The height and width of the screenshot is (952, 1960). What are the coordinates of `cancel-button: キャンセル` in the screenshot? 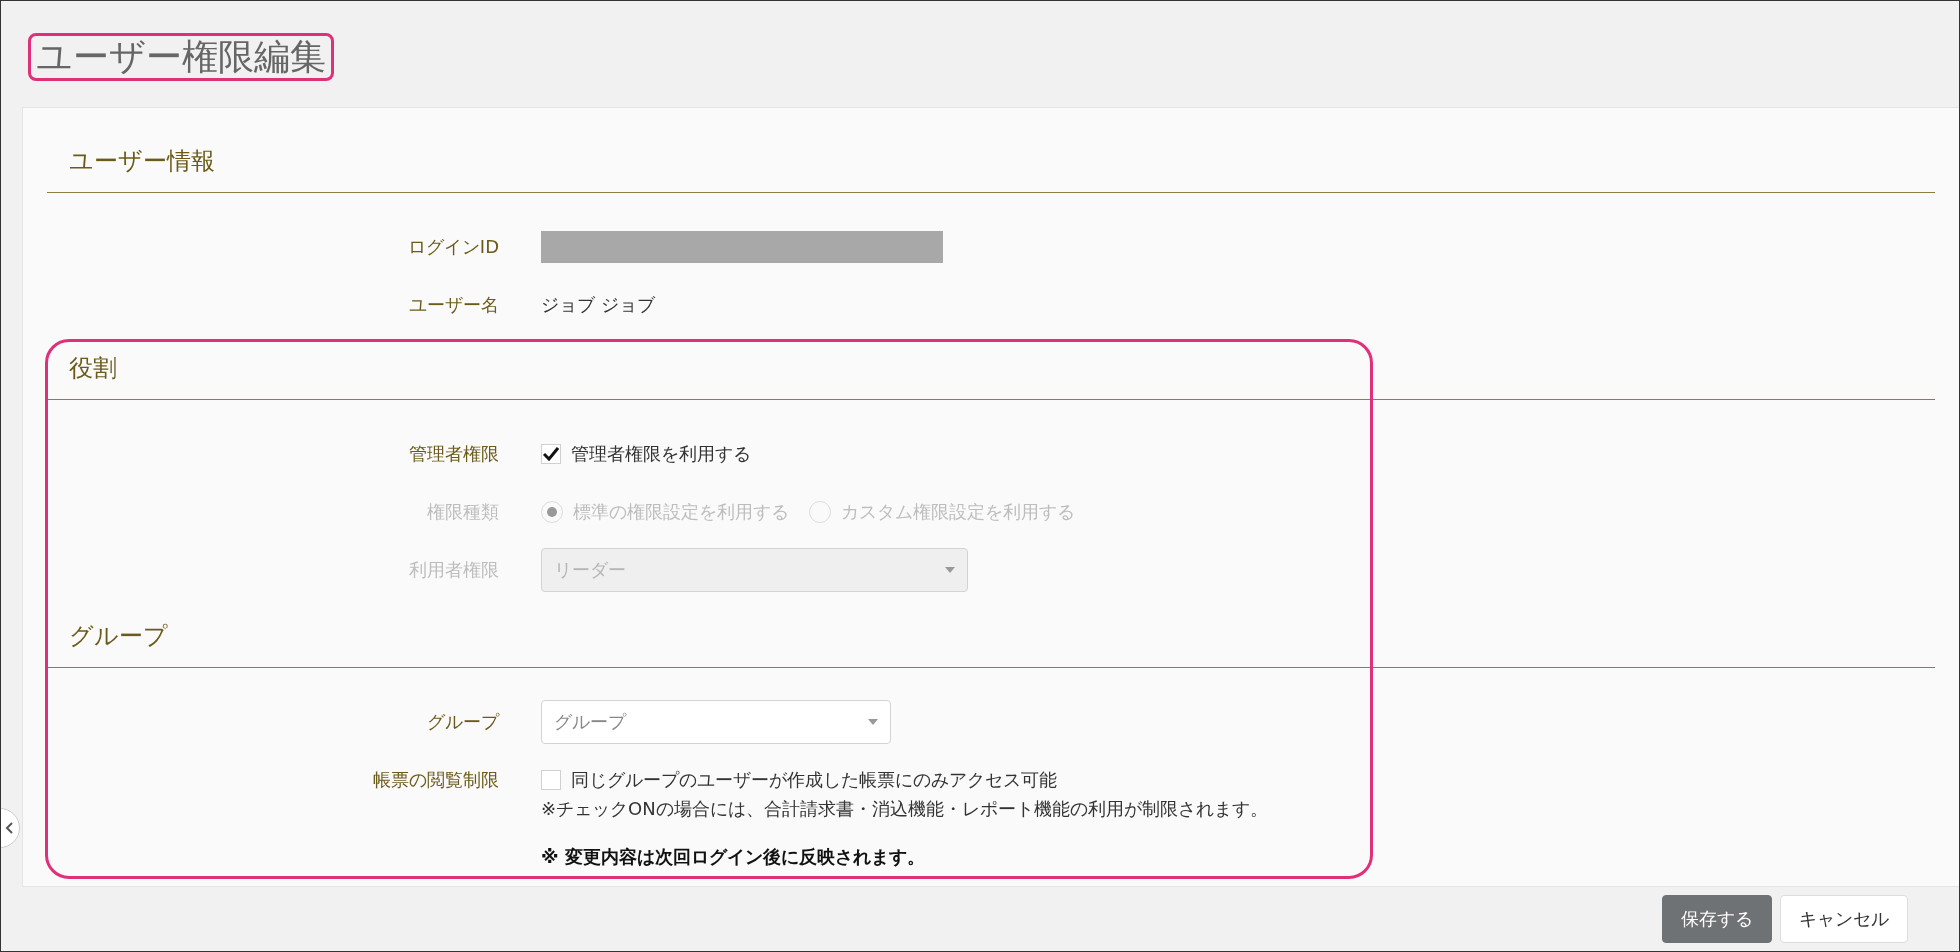 It's located at (1844, 919).